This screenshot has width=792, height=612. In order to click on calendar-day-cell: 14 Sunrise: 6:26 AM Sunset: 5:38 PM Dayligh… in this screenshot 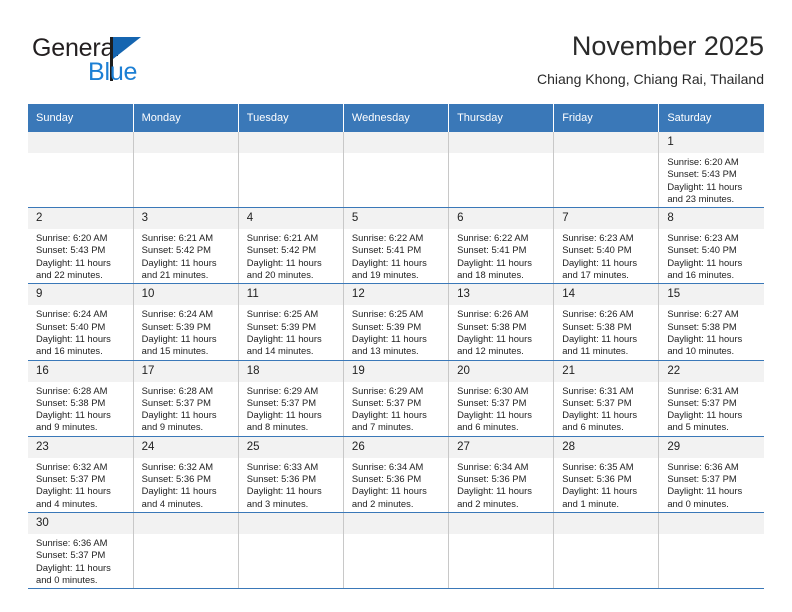, I will do `click(606, 322)`.